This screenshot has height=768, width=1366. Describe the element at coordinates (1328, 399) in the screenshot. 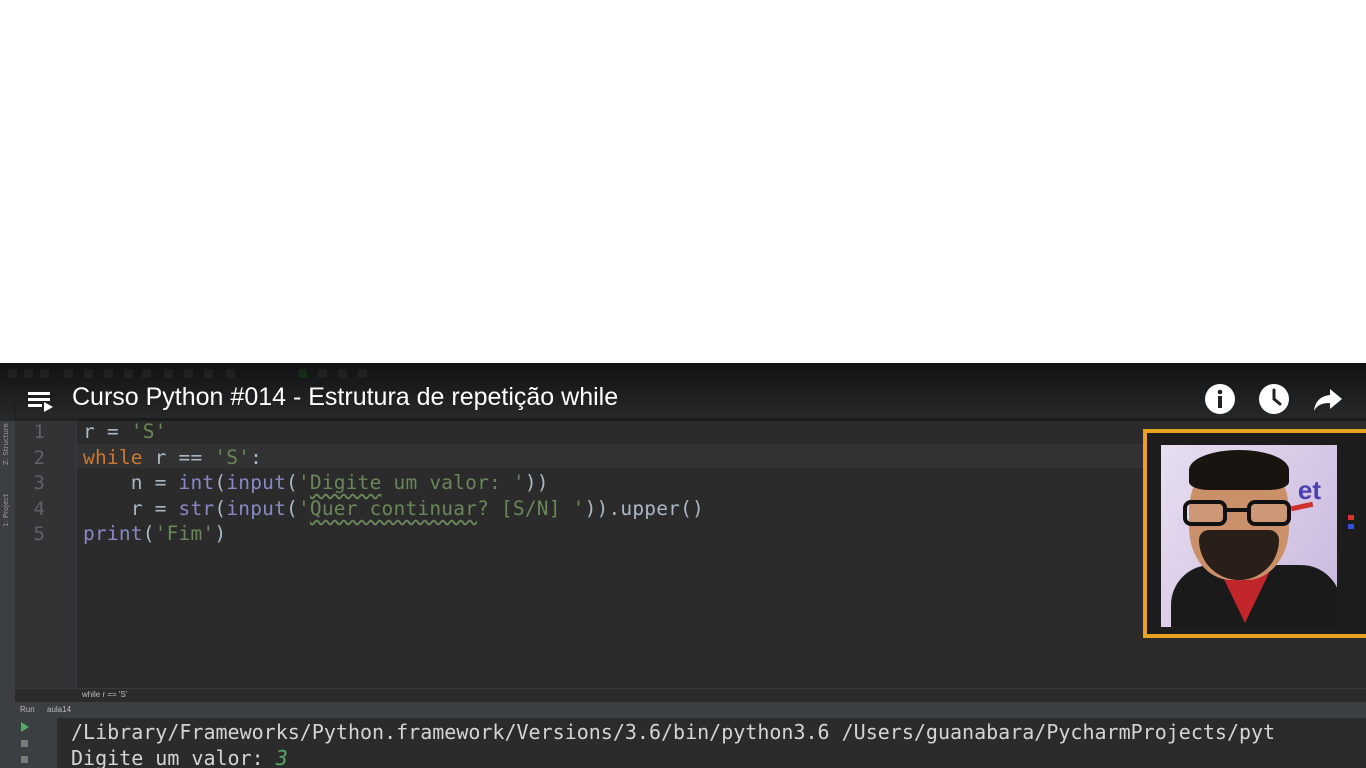

I see `share-icon` at that location.